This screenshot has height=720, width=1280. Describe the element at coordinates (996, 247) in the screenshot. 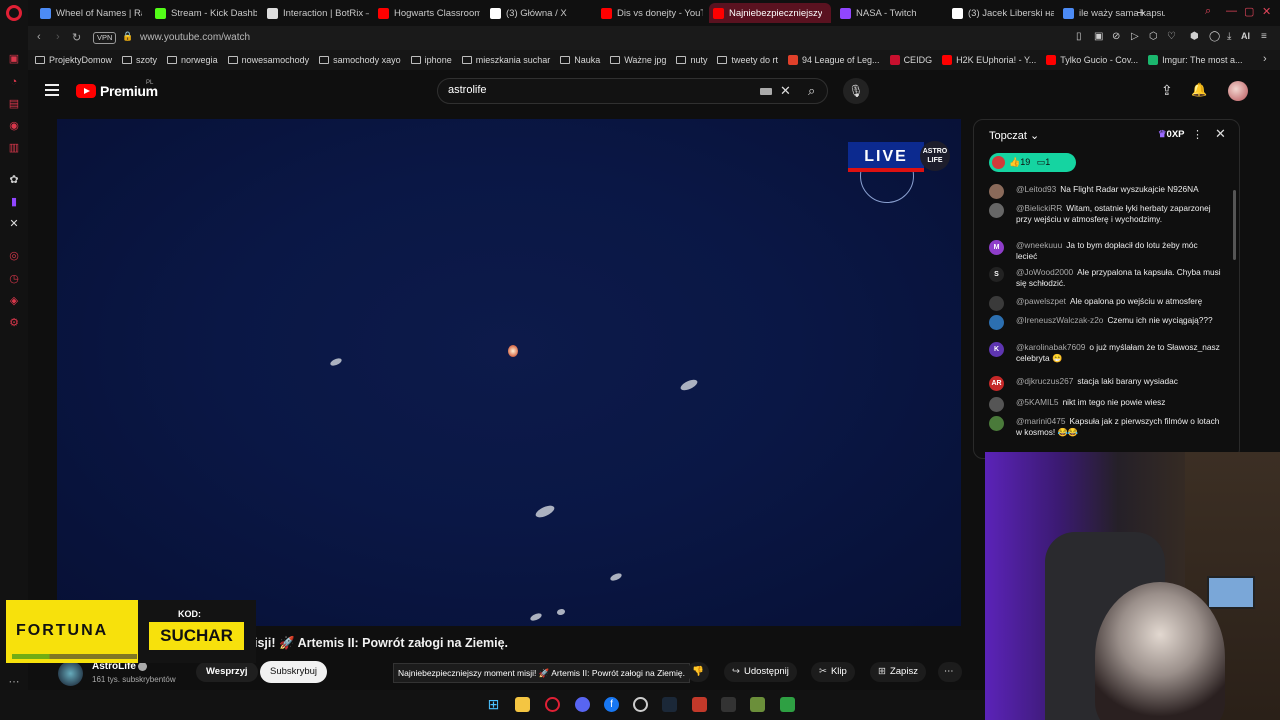

I see `chat-avatar: M` at that location.